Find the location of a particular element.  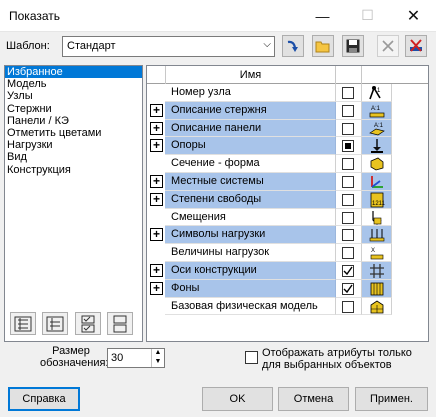

row-name: Местные системы is located at coordinates (250, 182).